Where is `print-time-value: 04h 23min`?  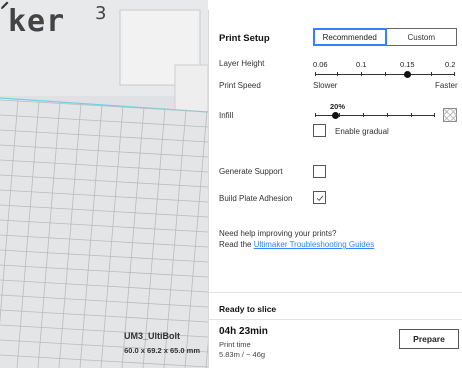
print-time-value: 04h 23min is located at coordinates (243, 331).